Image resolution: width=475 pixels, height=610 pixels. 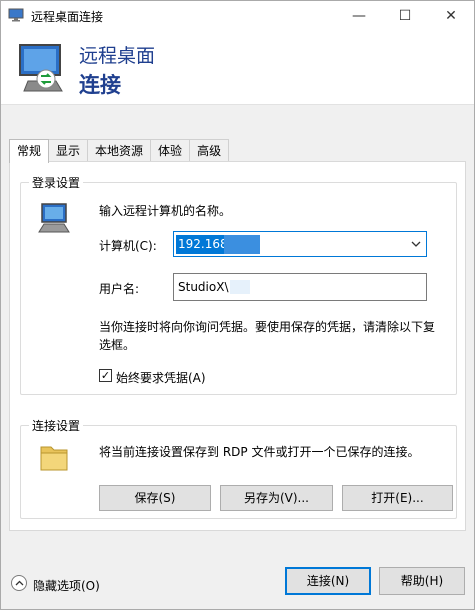 I want to click on tab-display: 显示, so click(x=68, y=150).